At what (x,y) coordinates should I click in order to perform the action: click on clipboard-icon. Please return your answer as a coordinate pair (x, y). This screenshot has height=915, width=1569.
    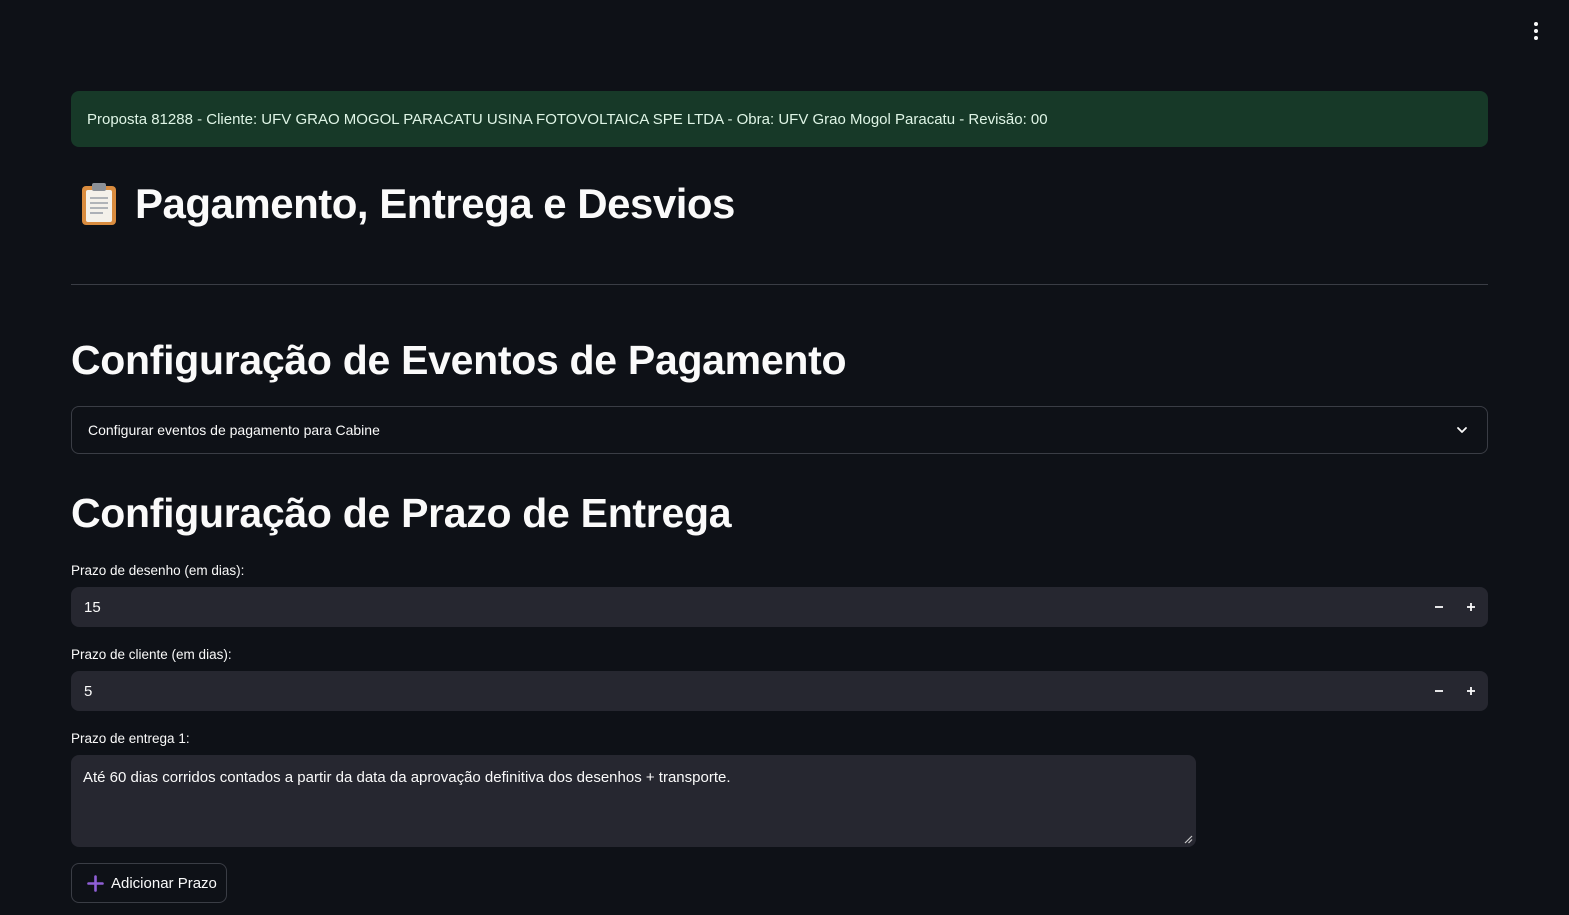
    Looking at the image, I should click on (99, 204).